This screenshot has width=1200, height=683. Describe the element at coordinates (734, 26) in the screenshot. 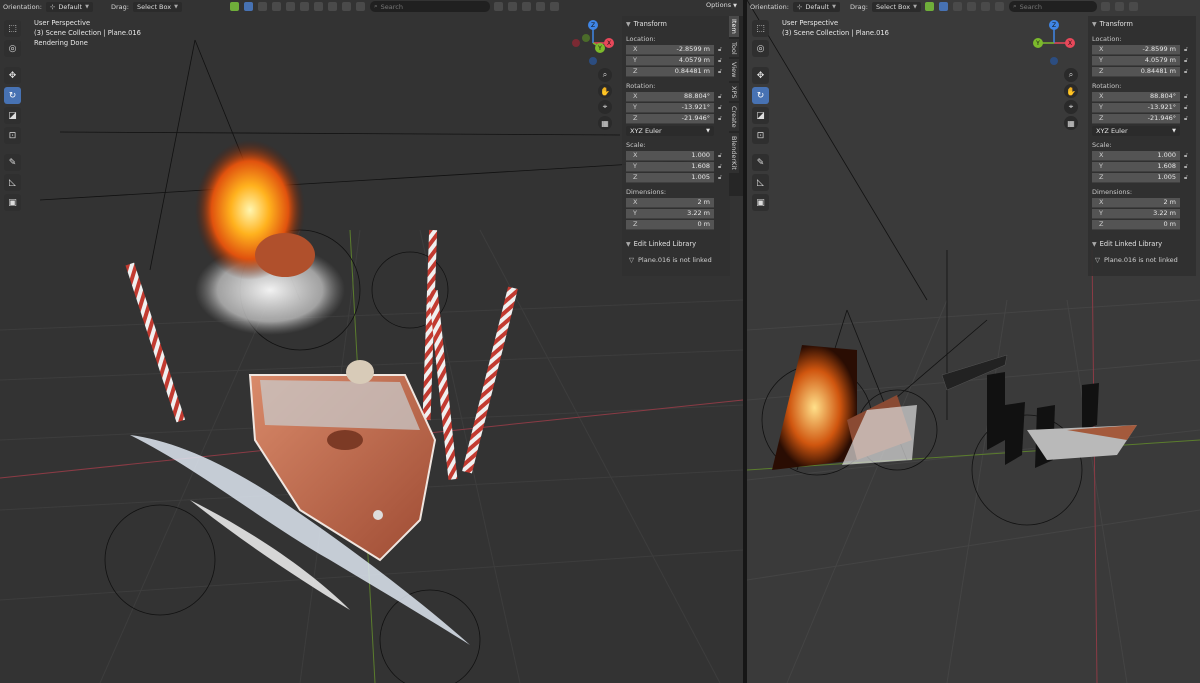

I see `tab-item: Item` at that location.